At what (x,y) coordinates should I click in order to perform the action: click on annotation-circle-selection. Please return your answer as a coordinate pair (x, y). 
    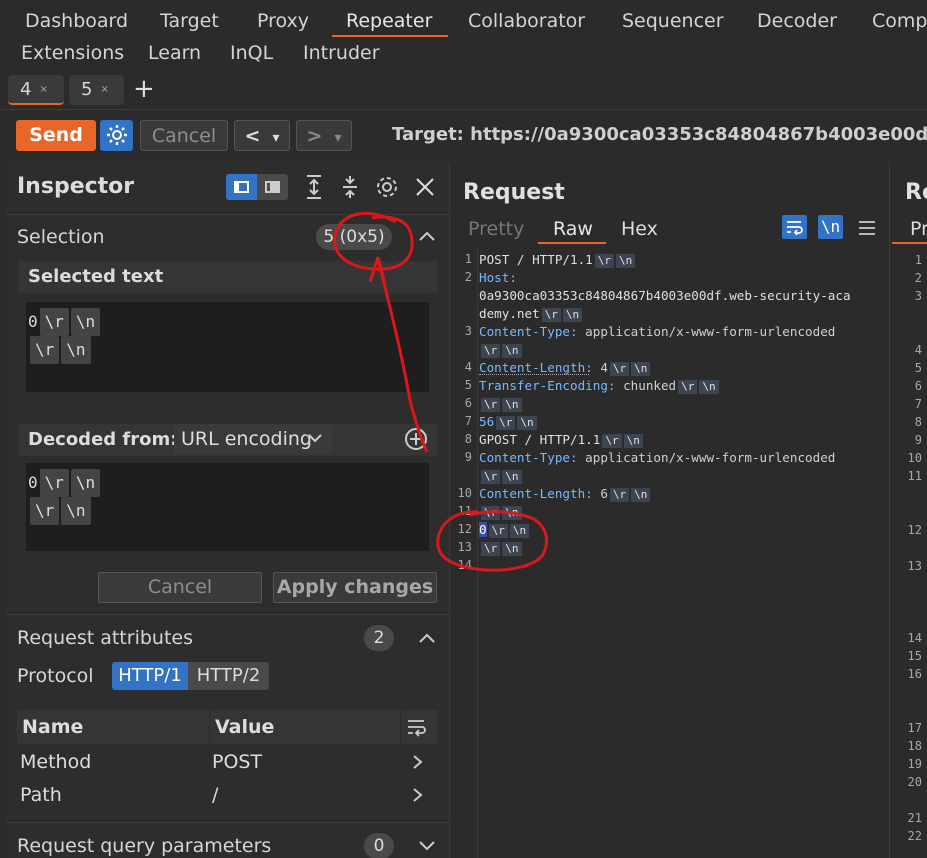
    Looking at the image, I should click on (373, 241).